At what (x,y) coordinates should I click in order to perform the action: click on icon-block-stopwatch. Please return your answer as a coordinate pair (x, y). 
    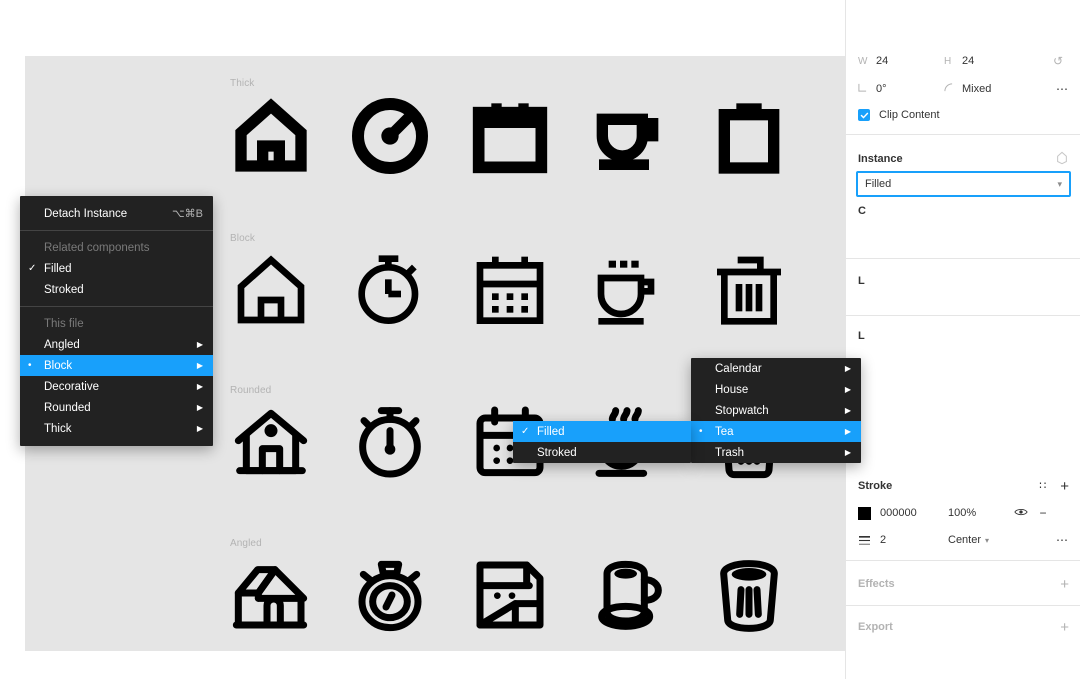
    Looking at the image, I should click on (390, 290).